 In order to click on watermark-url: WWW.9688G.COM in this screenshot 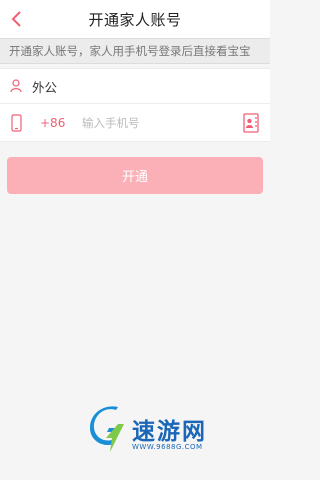, I will do `click(167, 447)`.